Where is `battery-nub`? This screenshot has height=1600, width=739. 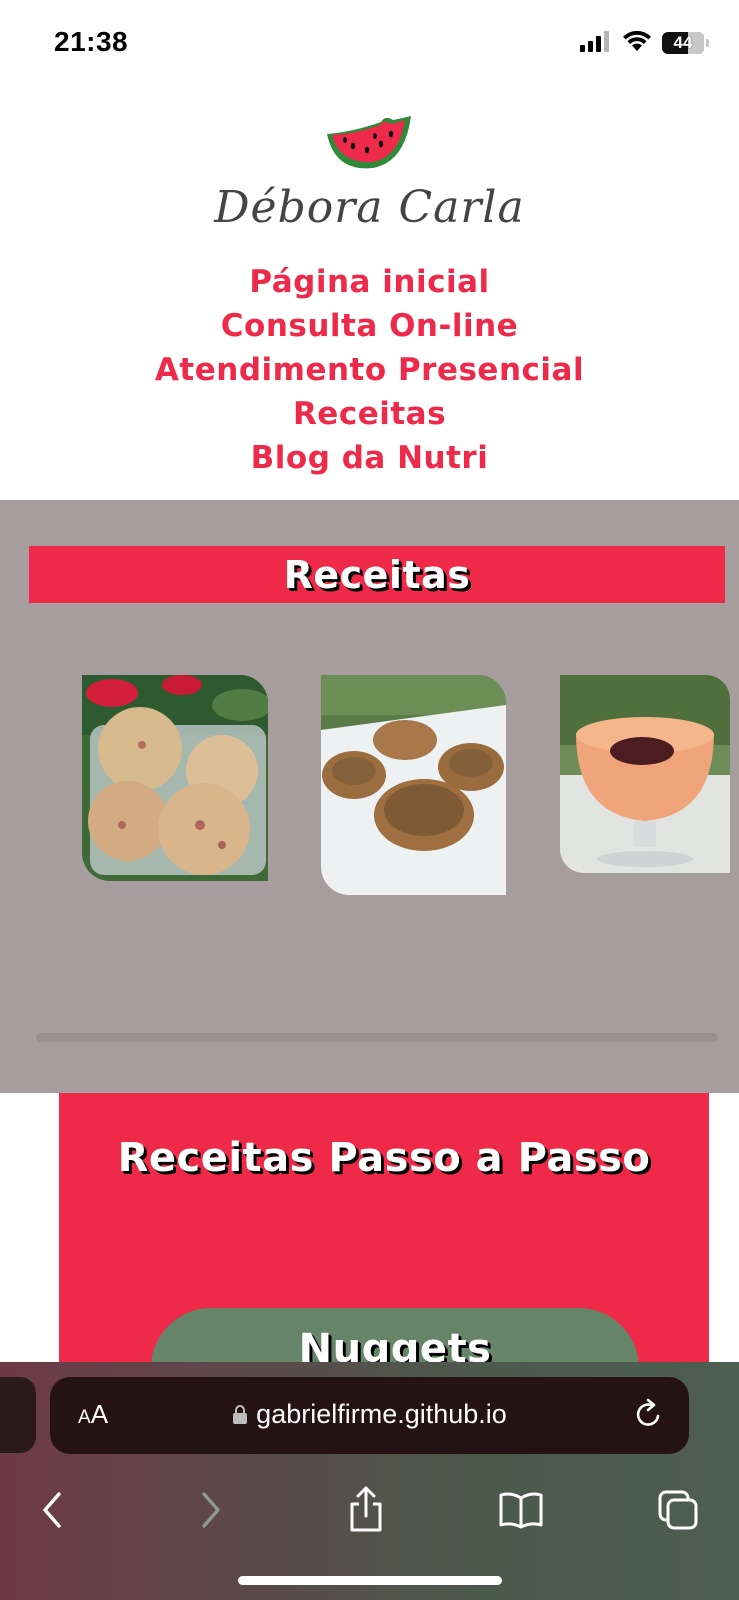 battery-nub is located at coordinates (707, 43).